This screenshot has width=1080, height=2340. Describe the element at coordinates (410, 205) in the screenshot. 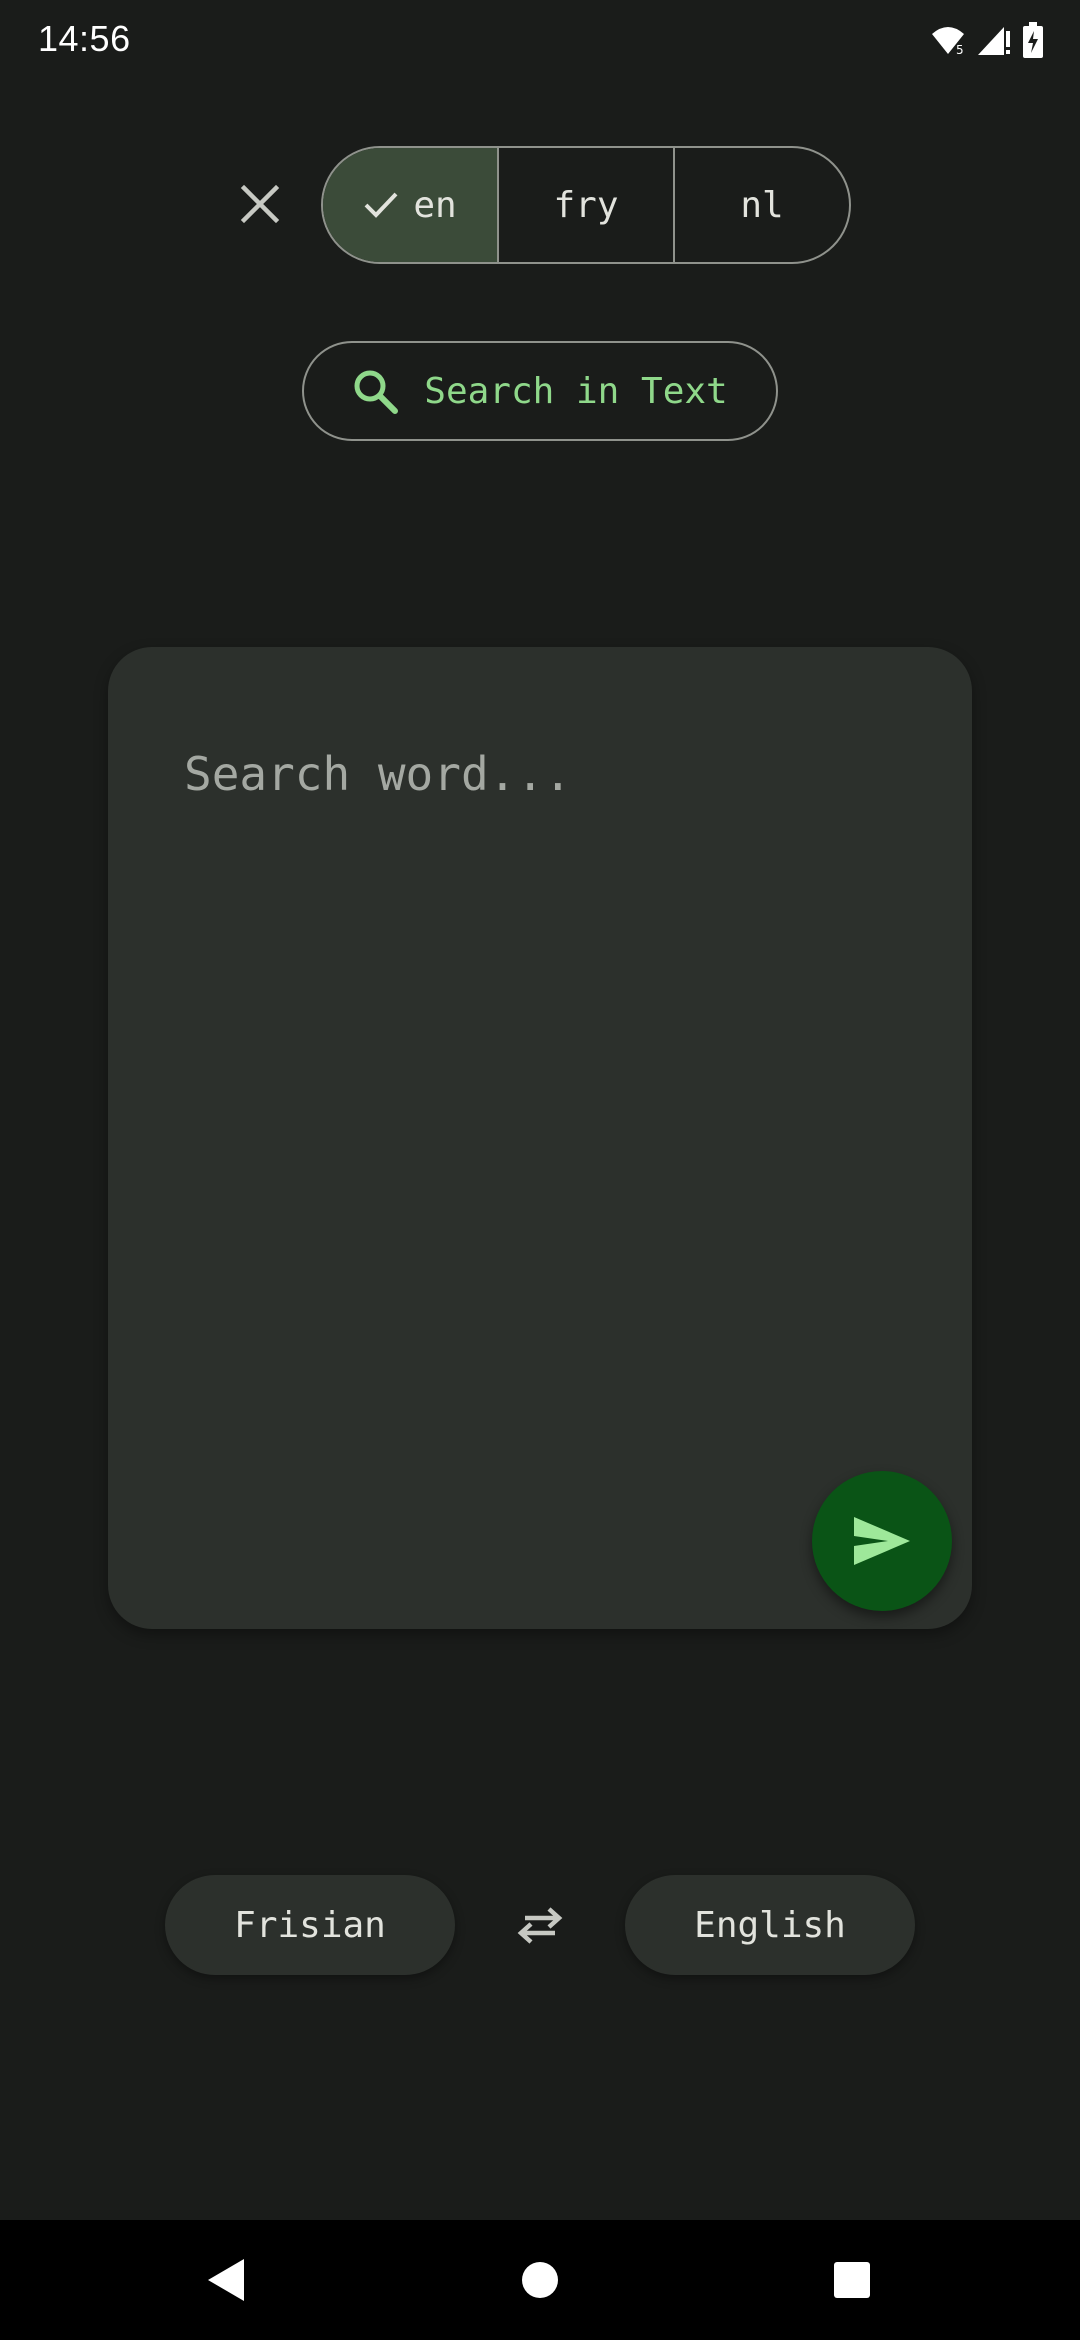

I see `language-option-en: en` at that location.